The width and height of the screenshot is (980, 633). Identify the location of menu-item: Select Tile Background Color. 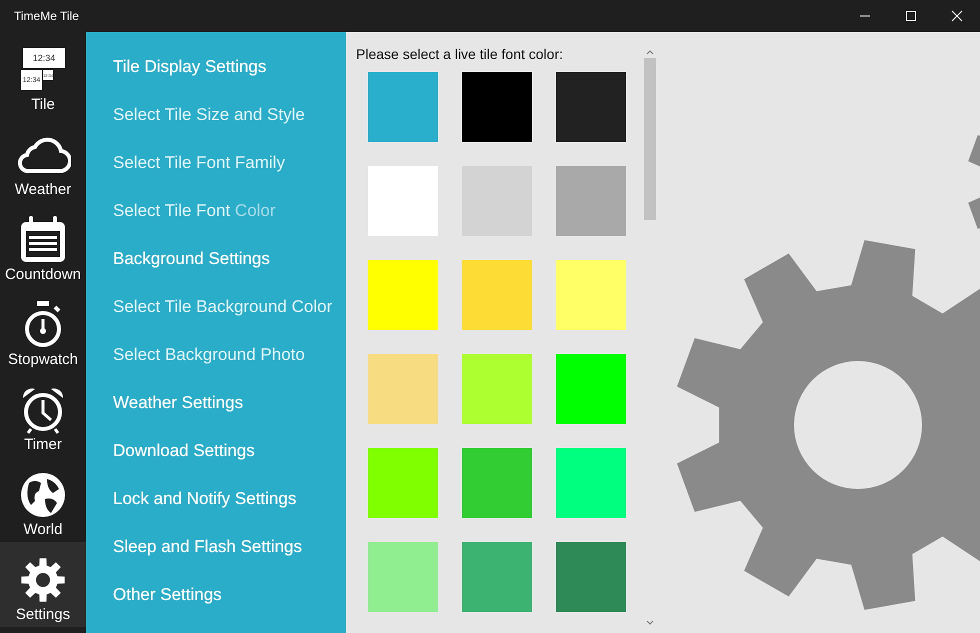
(229, 321).